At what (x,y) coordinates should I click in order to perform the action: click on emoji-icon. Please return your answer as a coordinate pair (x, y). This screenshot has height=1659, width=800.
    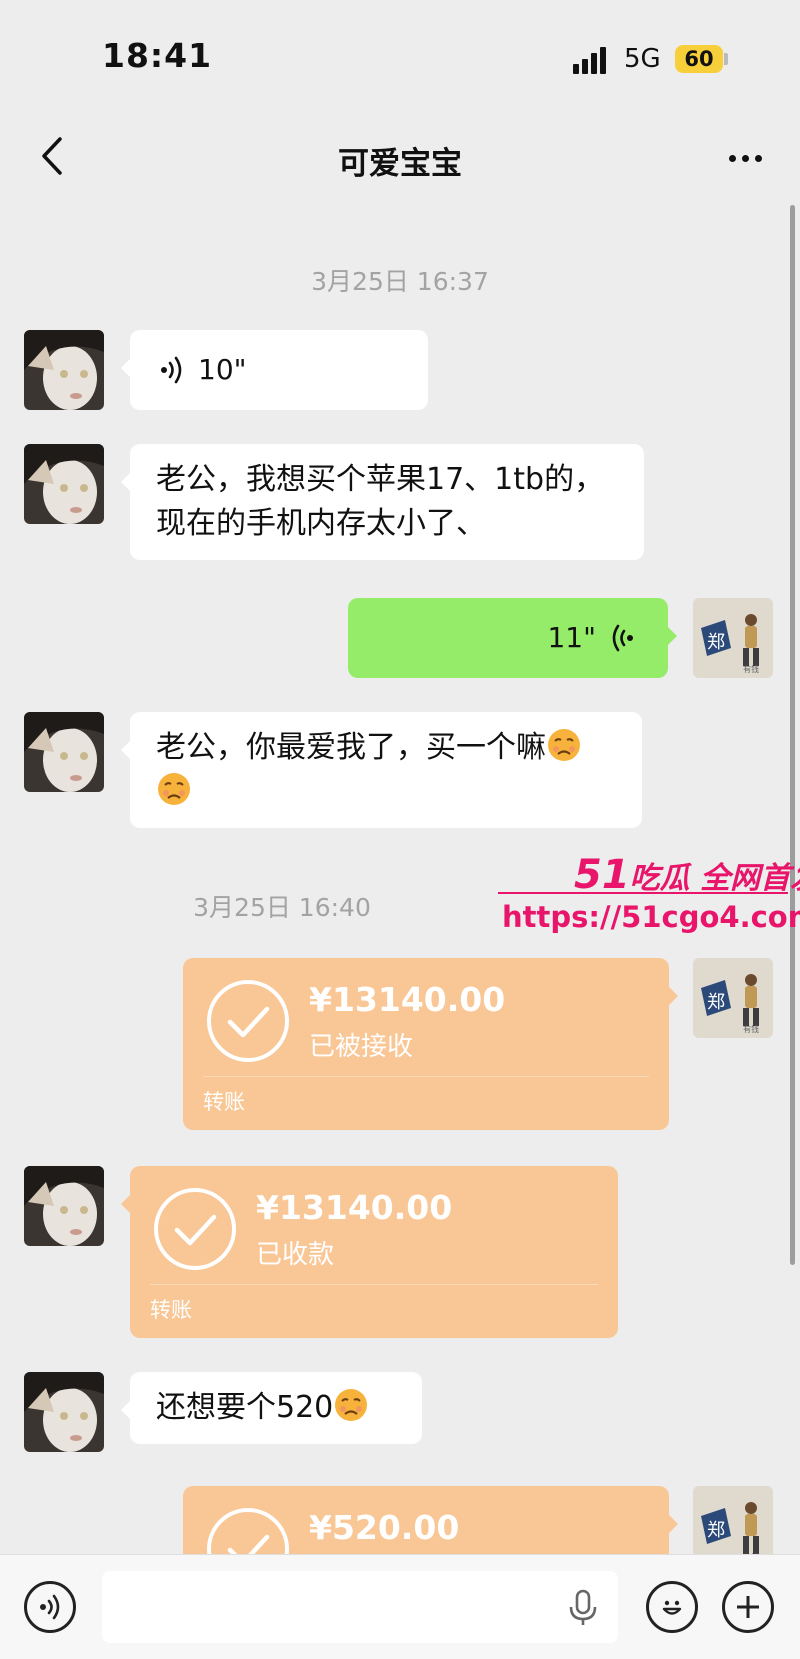
    Looking at the image, I should click on (672, 1607).